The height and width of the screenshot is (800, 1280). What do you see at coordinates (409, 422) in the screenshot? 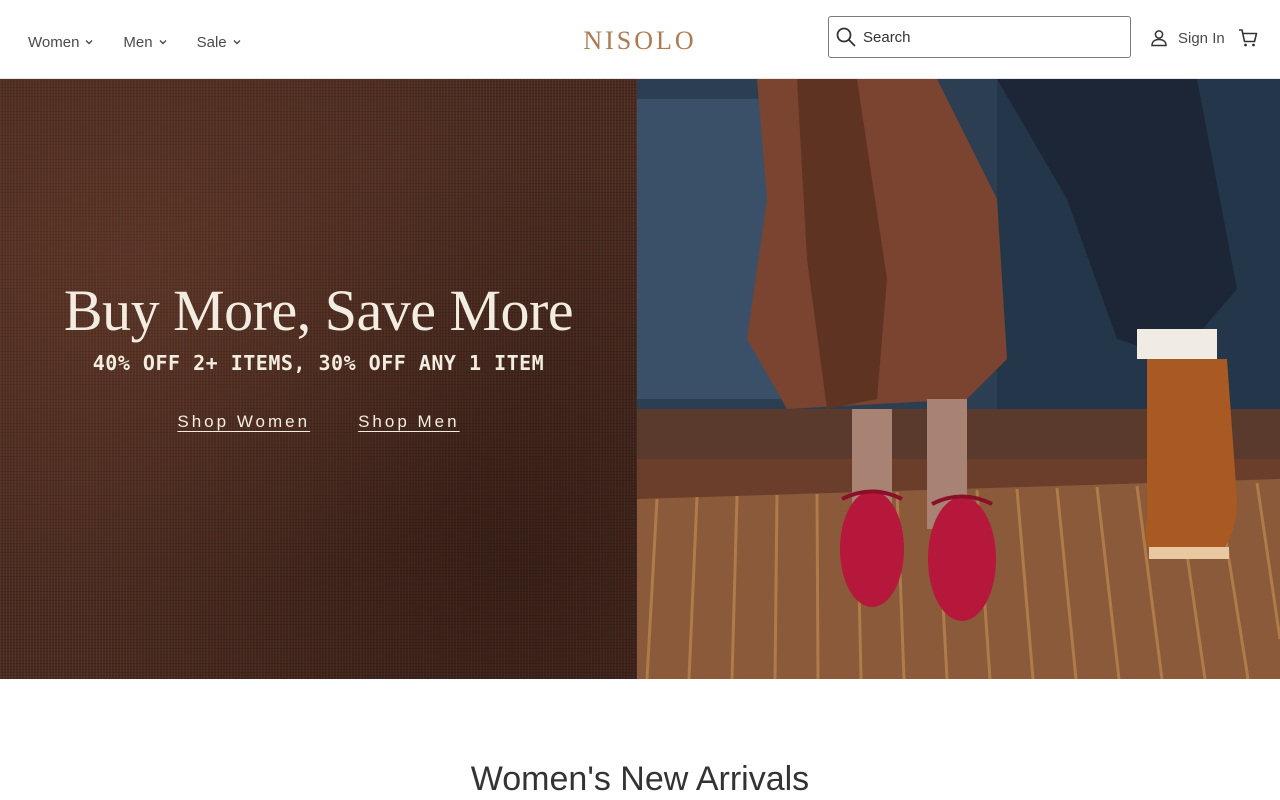
I see `shop-men-link: Shop Men` at bounding box center [409, 422].